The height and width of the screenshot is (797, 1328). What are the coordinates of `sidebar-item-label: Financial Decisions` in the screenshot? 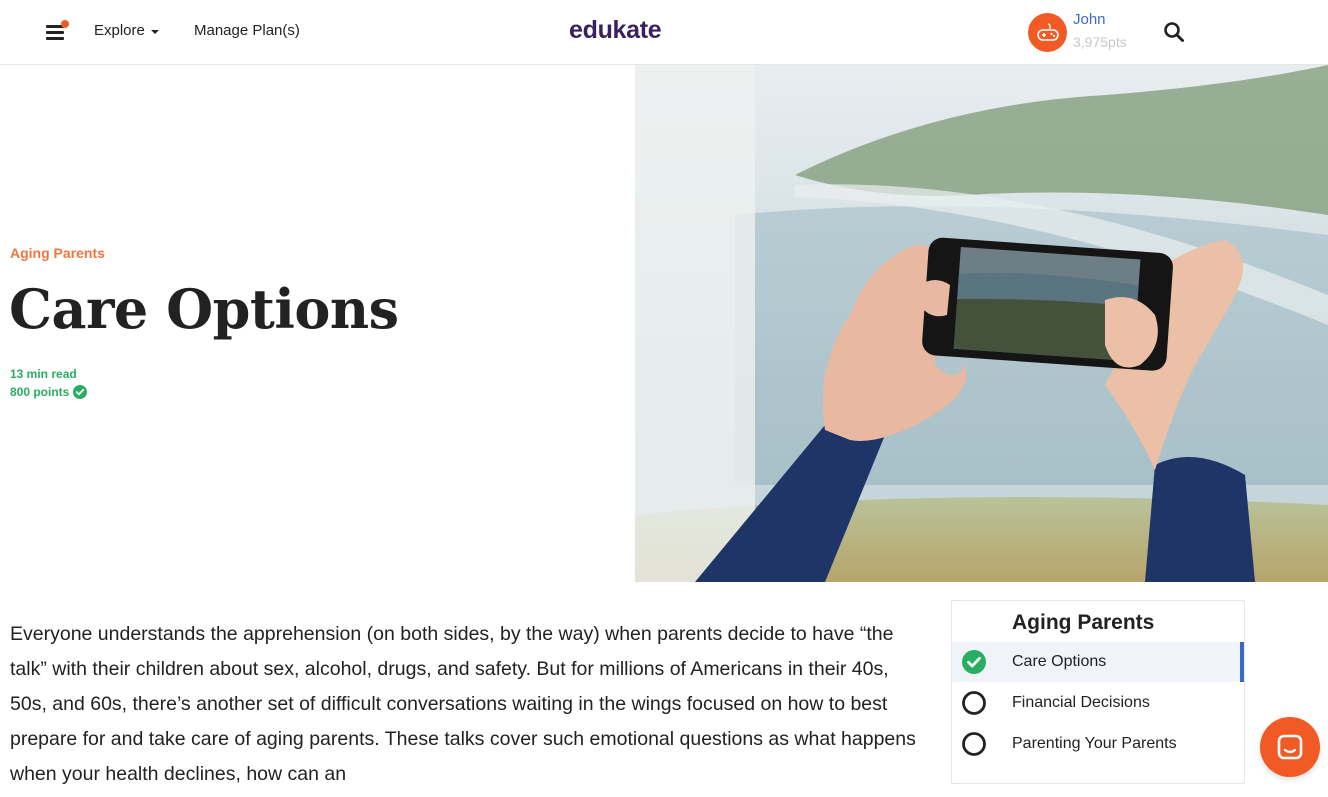 It's located at (1081, 702).